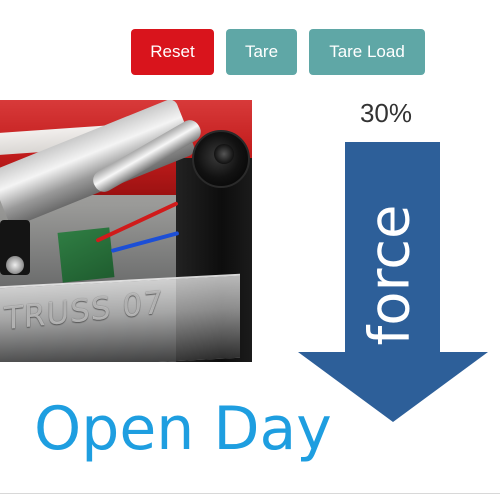  I want to click on bottom-divider, so click(250, 493).